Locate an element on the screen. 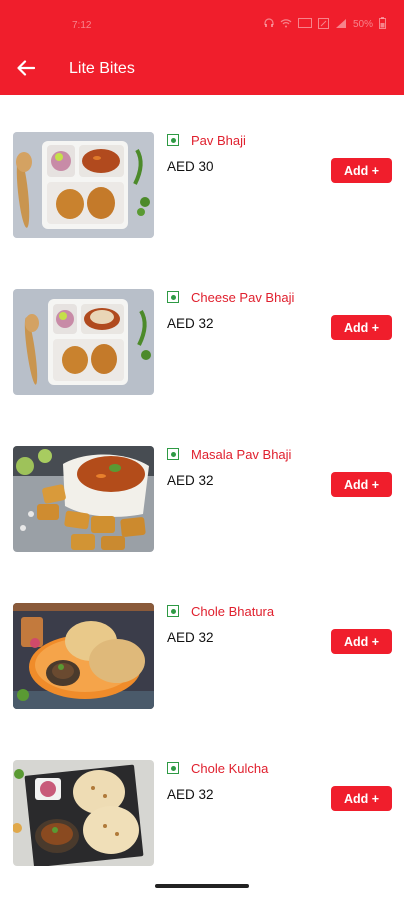 This screenshot has height=900, width=404. vpn-icon is located at coordinates (323, 24).